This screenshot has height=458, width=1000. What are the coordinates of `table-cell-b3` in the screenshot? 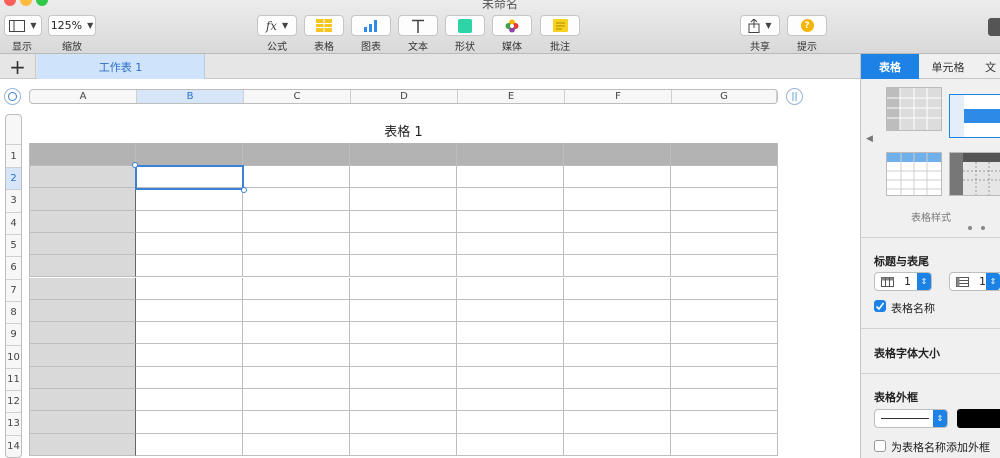 It's located at (189, 199).